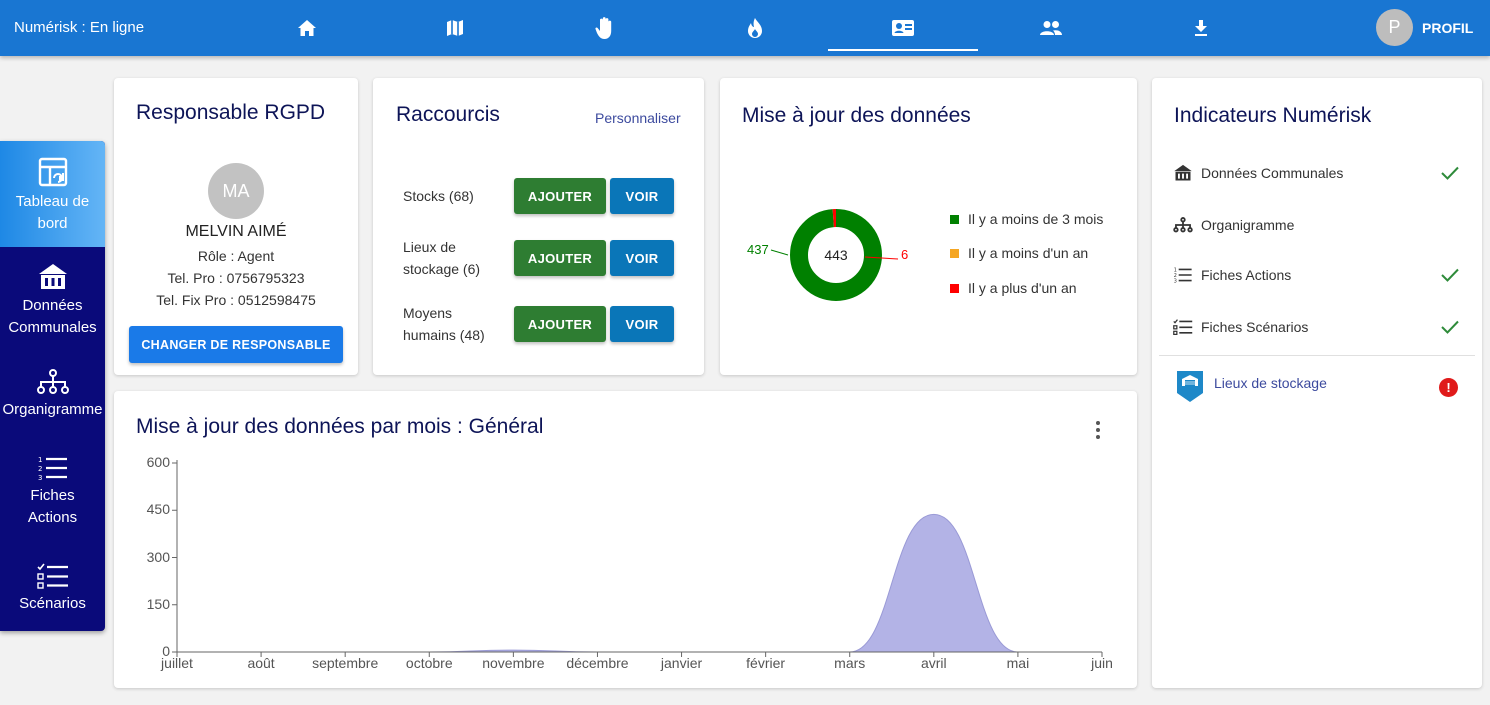 This screenshot has height=705, width=1490. What do you see at coordinates (429, 663) in the screenshot?
I see `x-tick-label: octobre` at bounding box center [429, 663].